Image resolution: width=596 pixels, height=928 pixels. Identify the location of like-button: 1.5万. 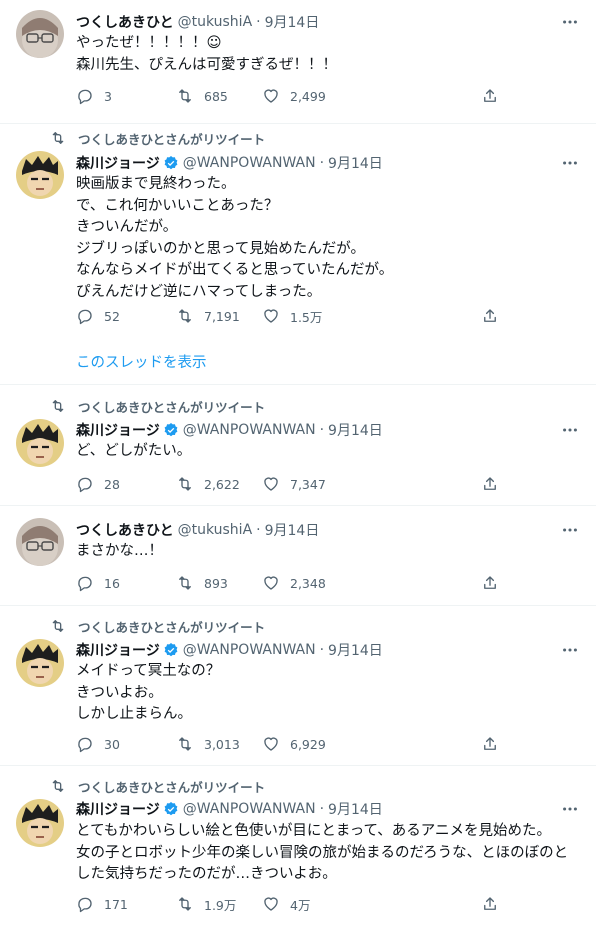
(292, 316).